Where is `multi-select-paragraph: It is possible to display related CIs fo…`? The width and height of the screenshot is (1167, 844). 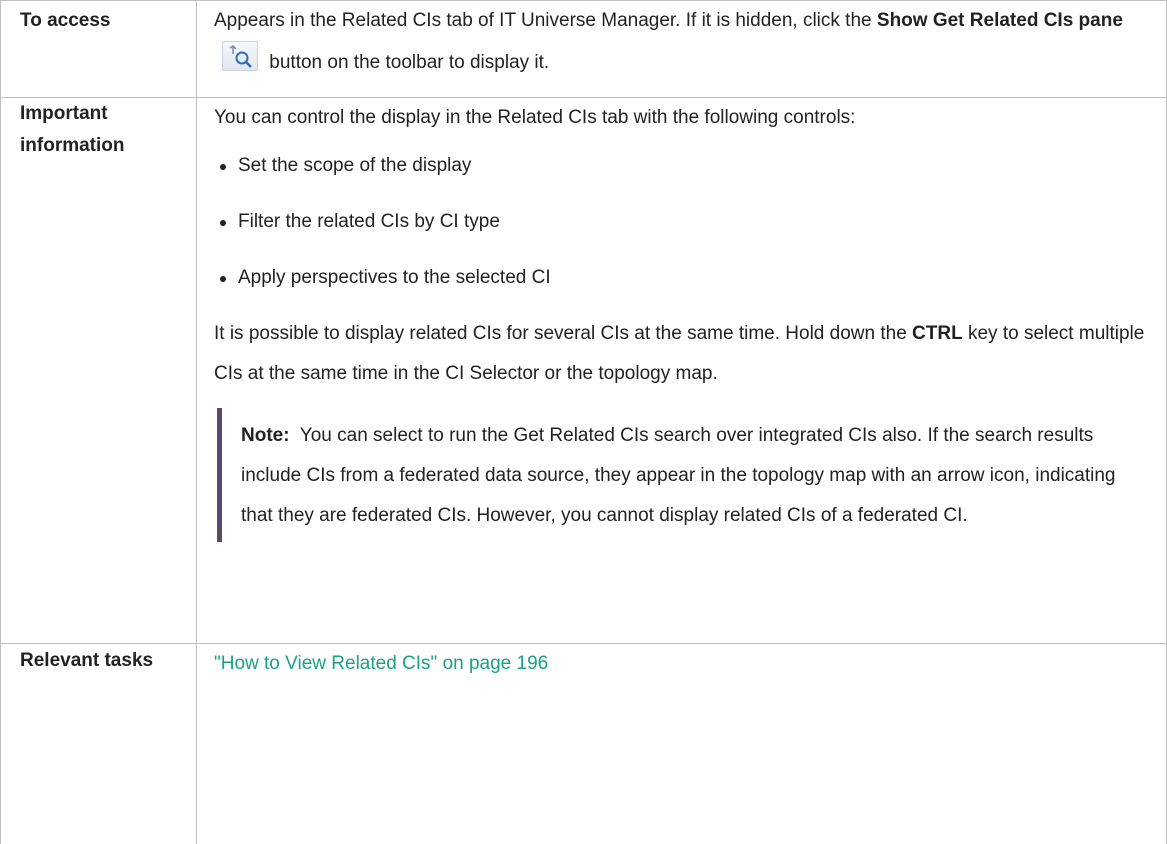
multi-select-paragraph: It is possible to display related CIs fo… is located at coordinates (683, 354).